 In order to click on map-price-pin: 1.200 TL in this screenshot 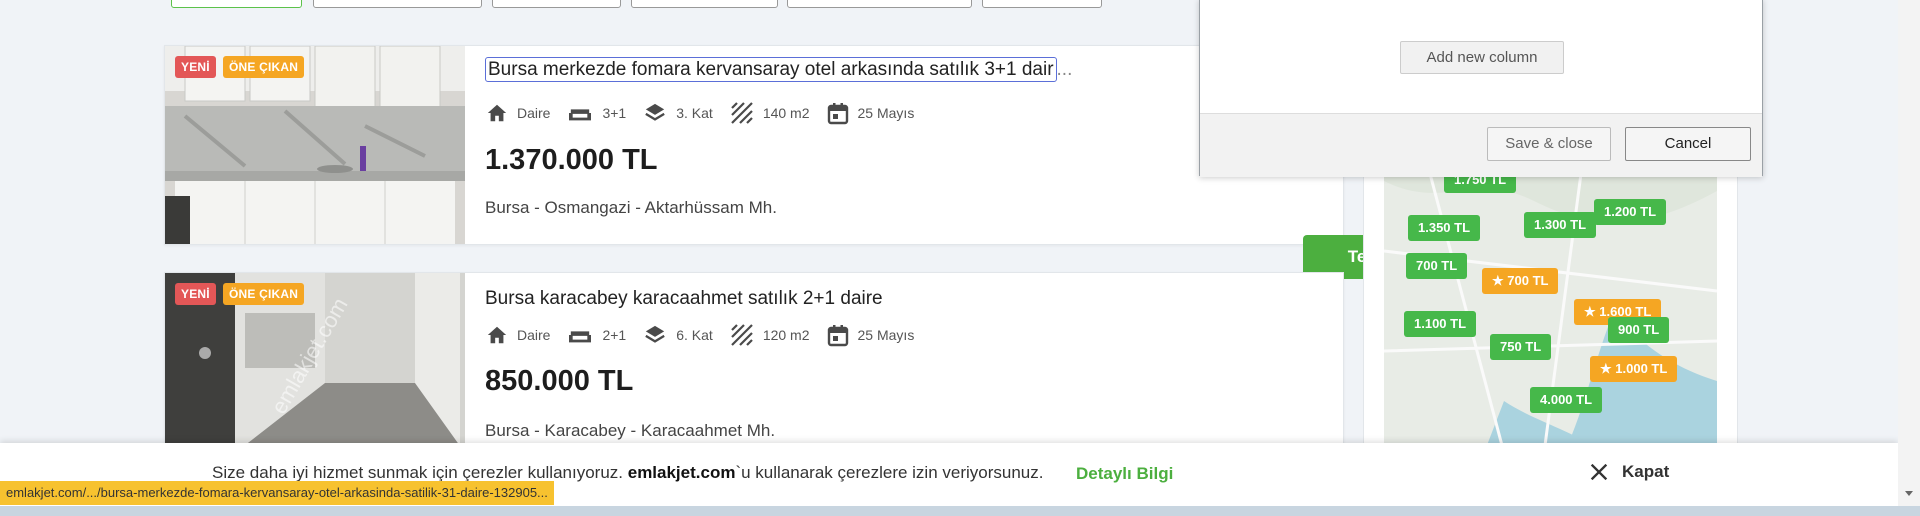, I will do `click(1630, 212)`.